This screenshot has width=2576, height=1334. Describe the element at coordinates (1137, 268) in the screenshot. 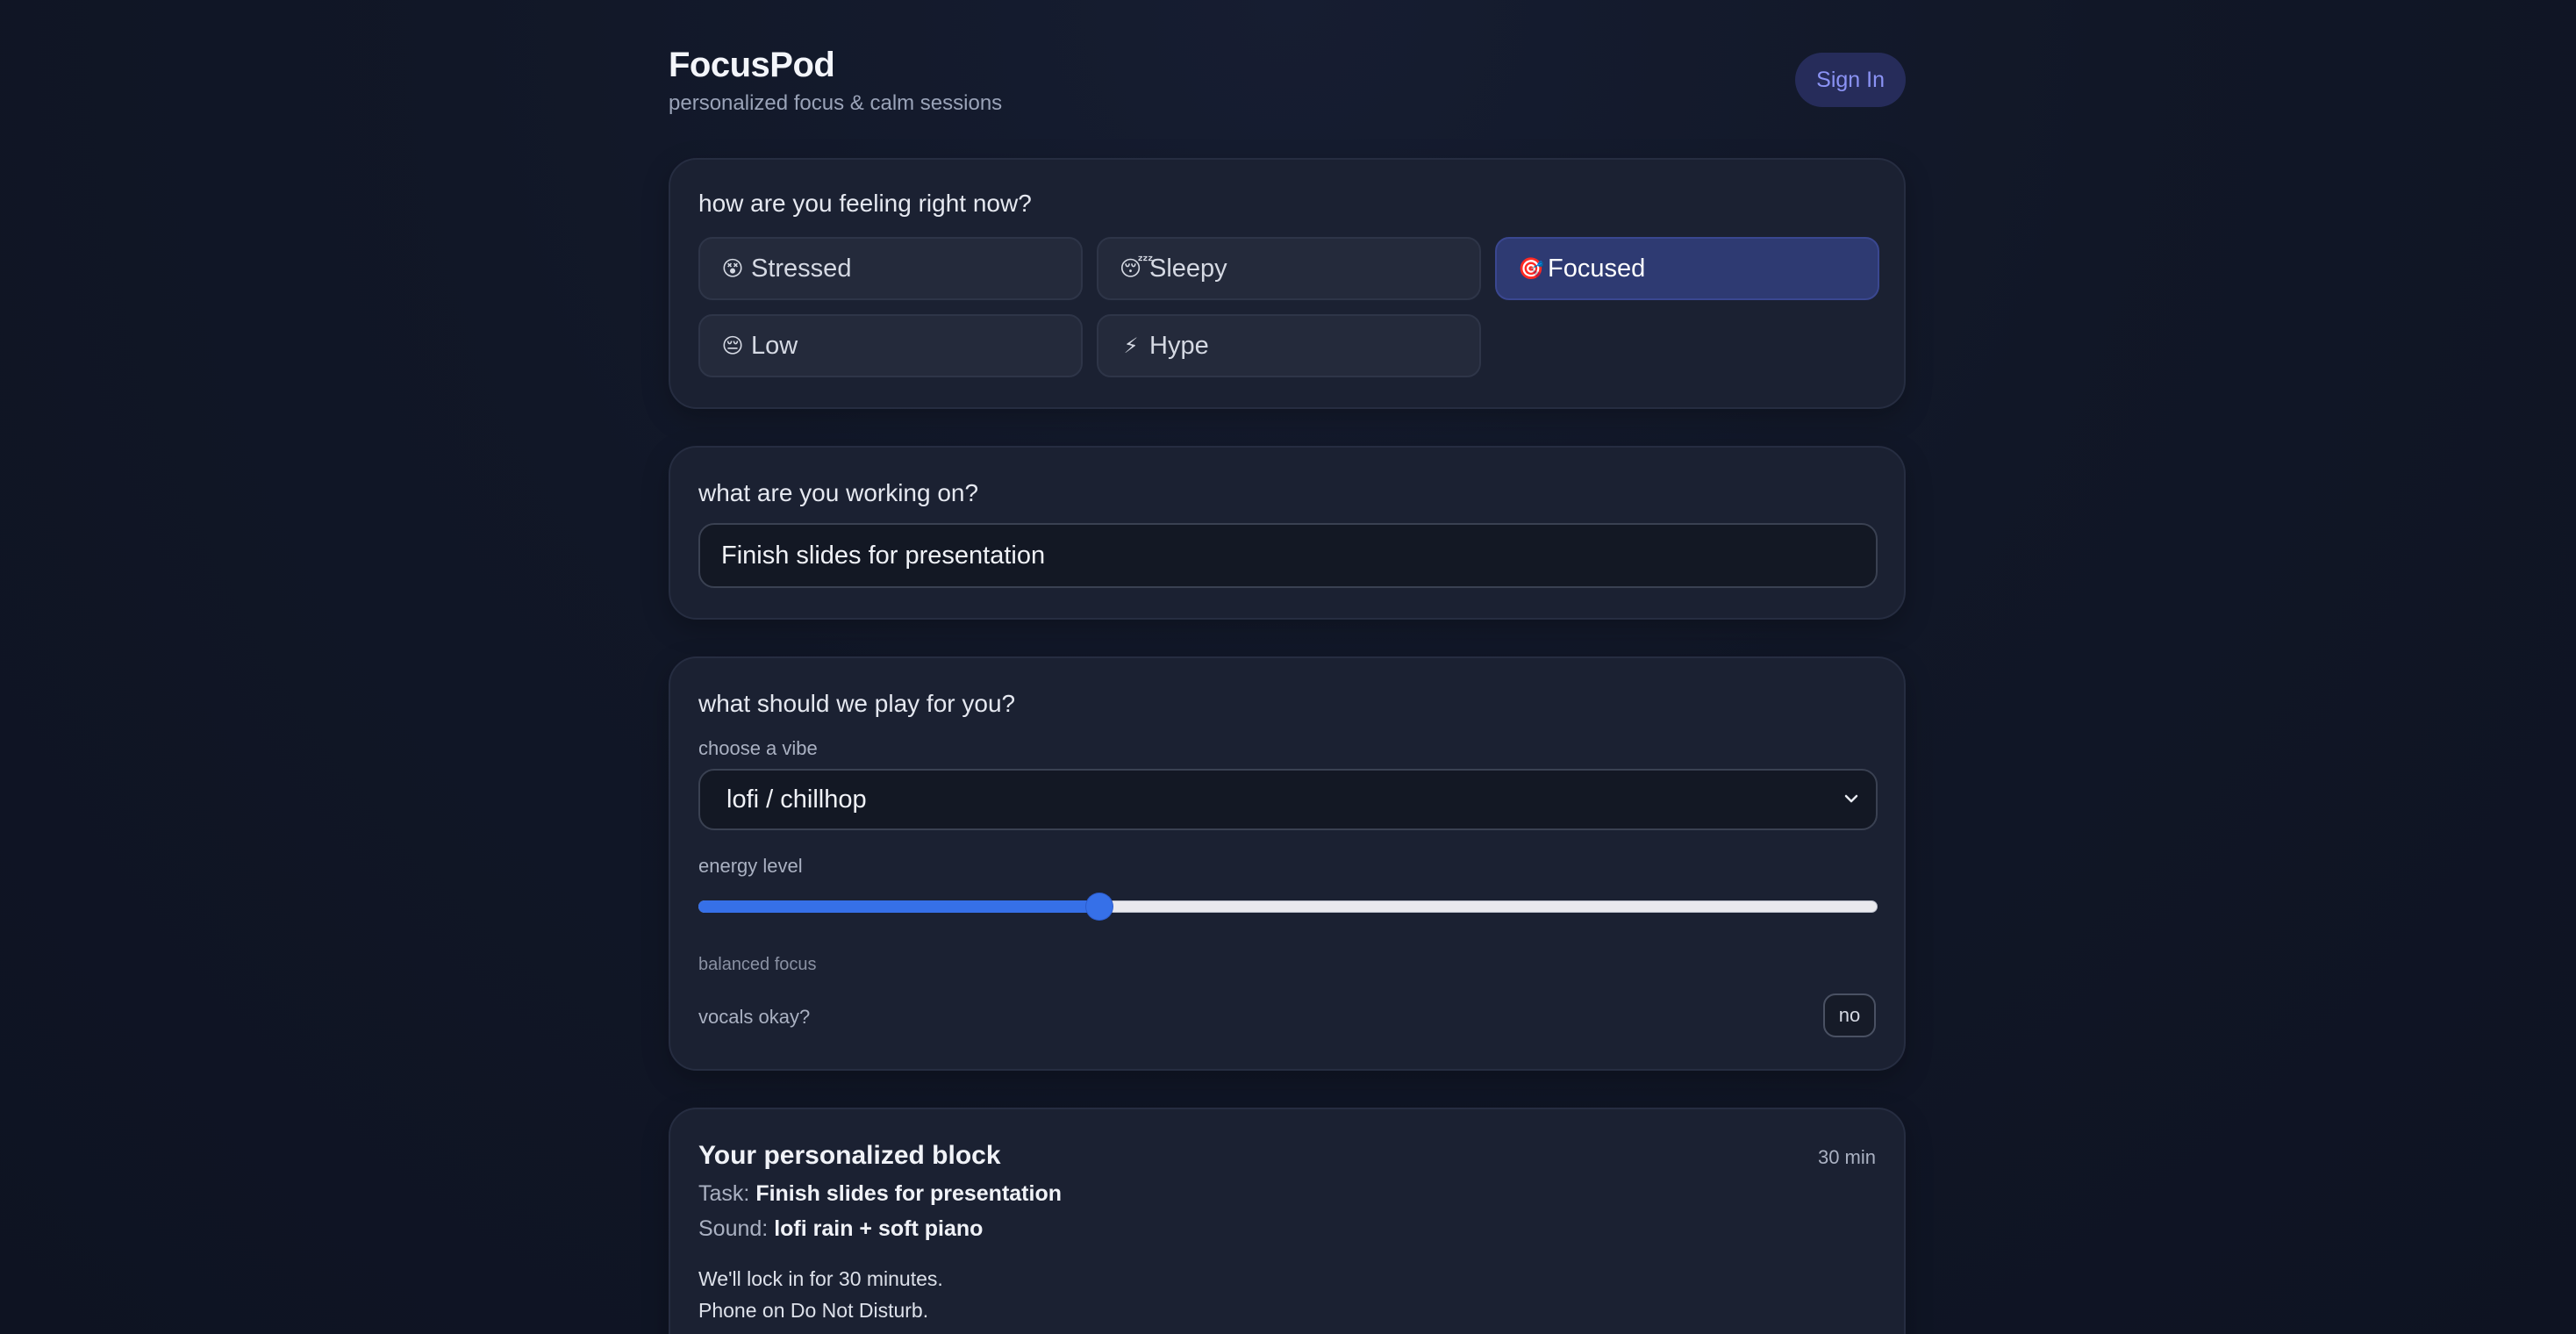

I see `sleeping-face-icon: 😴` at that location.